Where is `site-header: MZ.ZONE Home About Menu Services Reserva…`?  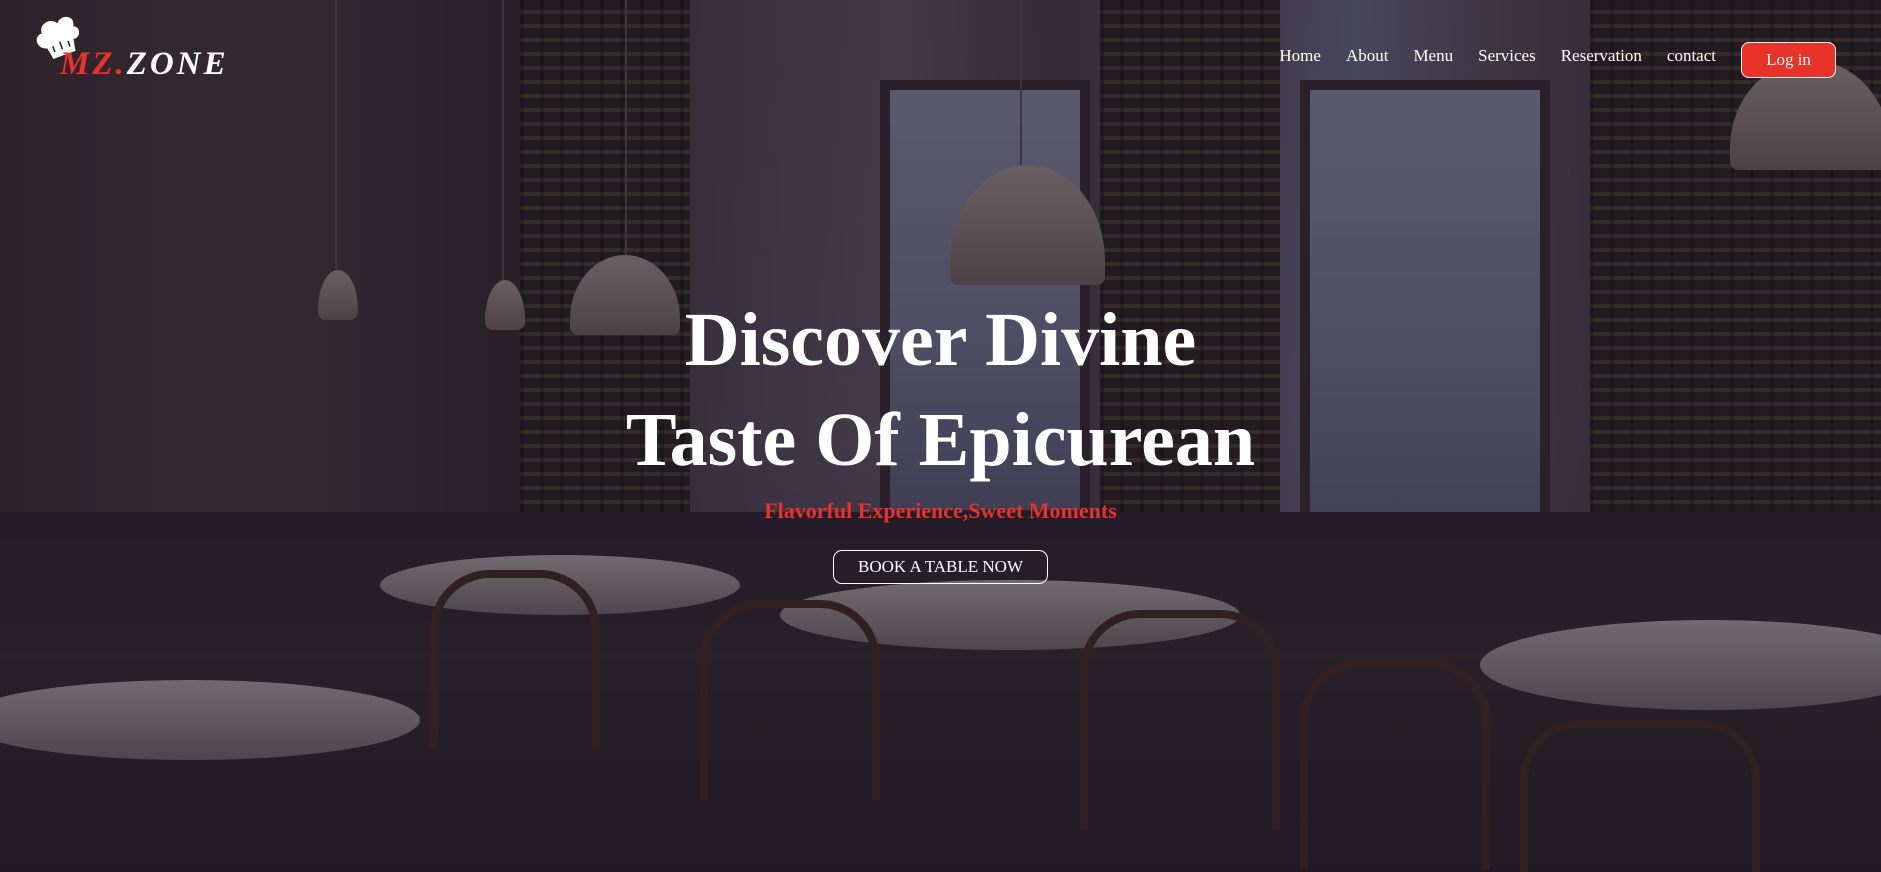 site-header: MZ.ZONE Home About Menu Services Reserva… is located at coordinates (940, 55).